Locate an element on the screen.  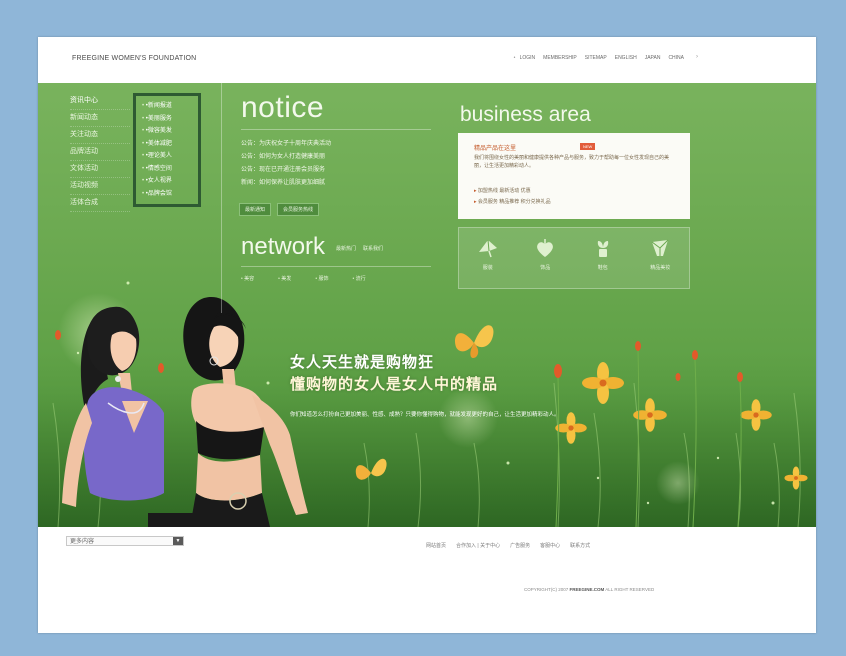
fan-icon is located at coordinates (487, 248).